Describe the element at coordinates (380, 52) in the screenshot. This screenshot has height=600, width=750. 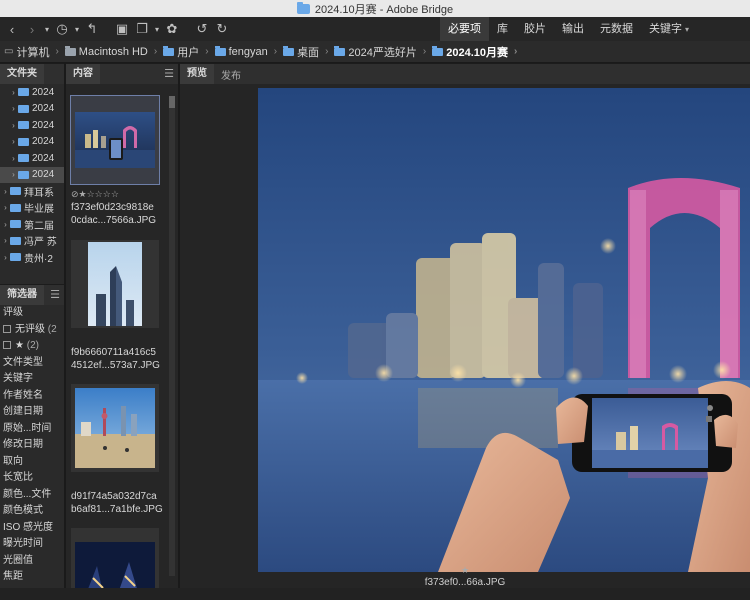
I see `breadcrumb-item-selected-photos: 2024严选好片 ›` at that location.